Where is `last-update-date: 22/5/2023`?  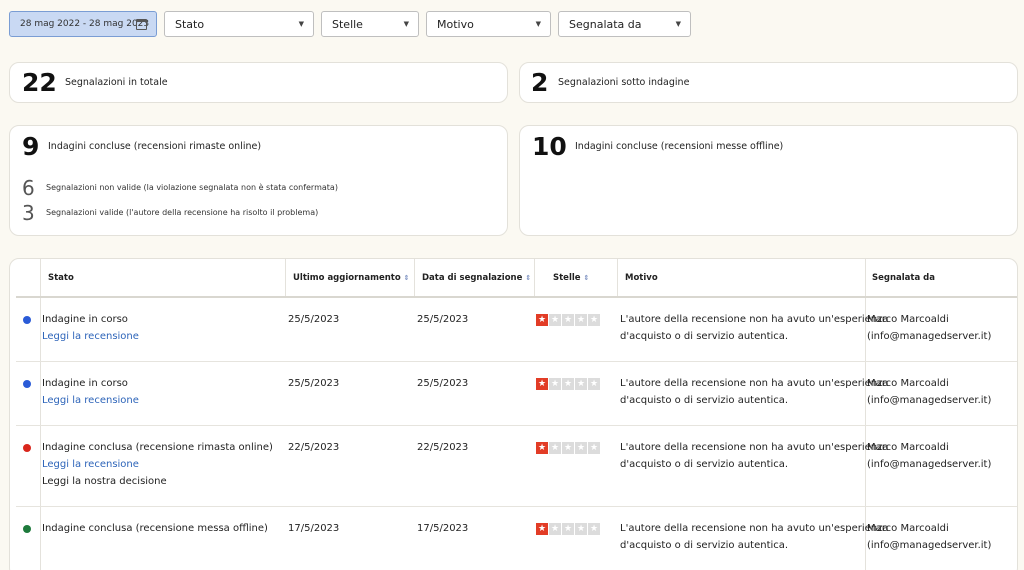
last-update-date: 22/5/2023 is located at coordinates (314, 447).